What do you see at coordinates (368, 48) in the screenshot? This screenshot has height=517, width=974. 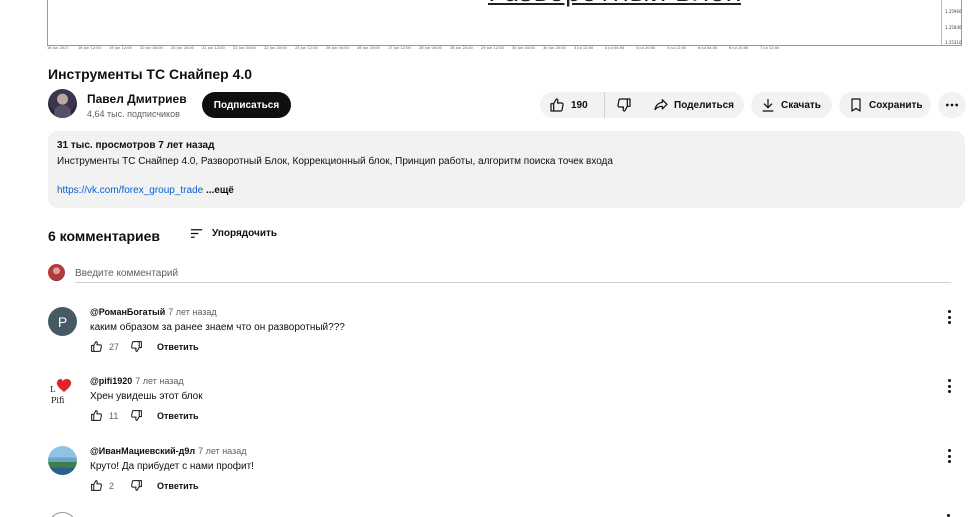 I see `time-tick: 26 Jun 20:00` at bounding box center [368, 48].